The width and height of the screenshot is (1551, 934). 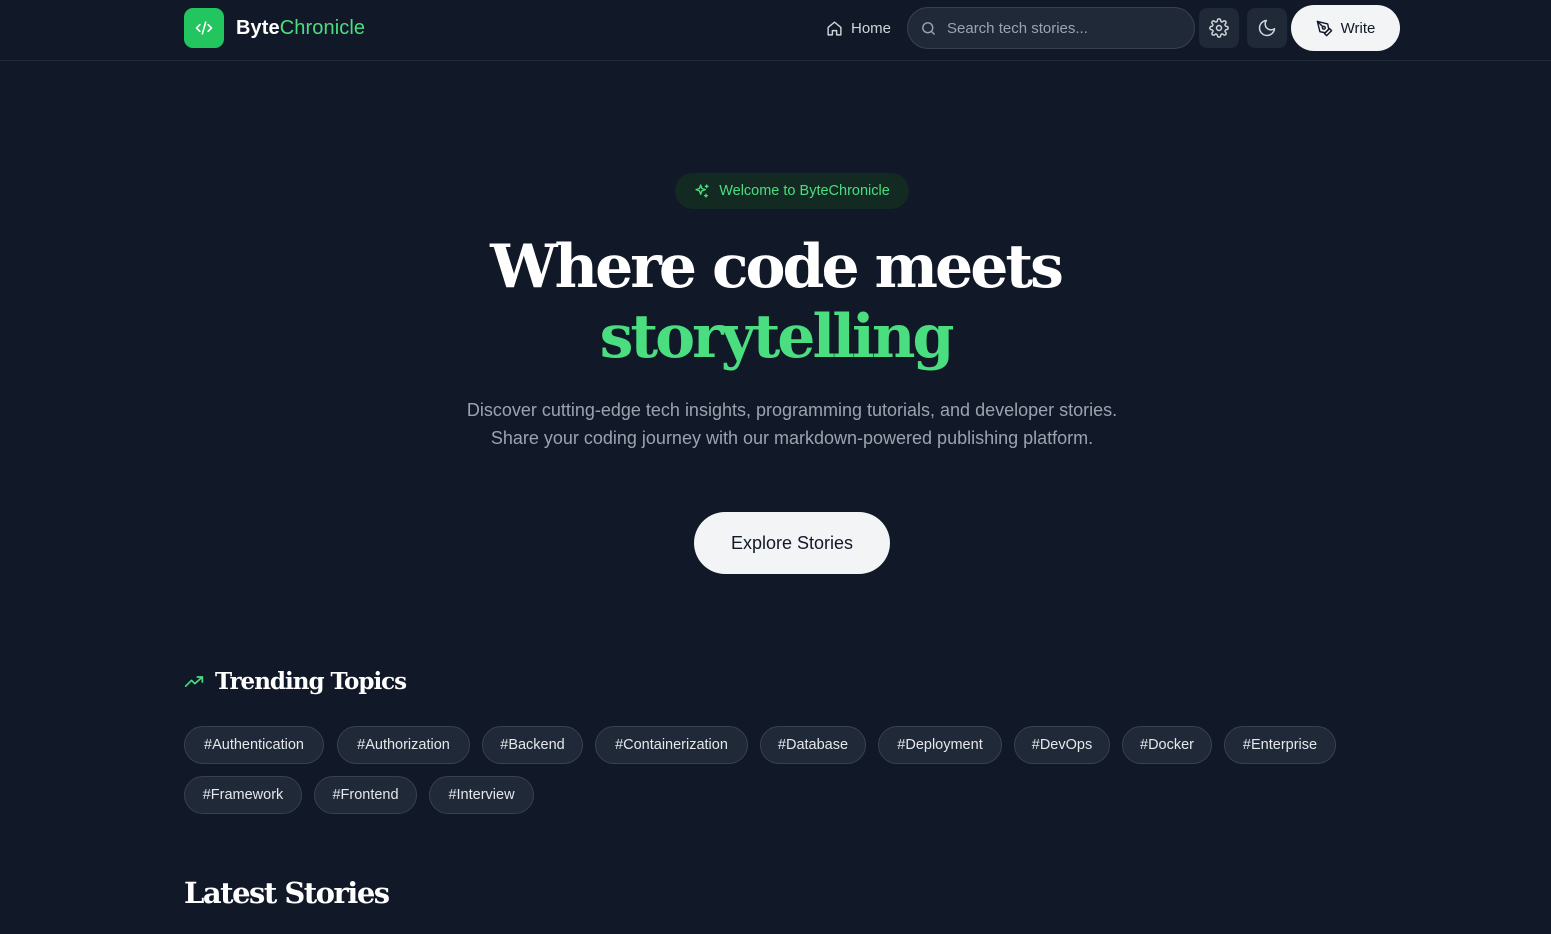 I want to click on sparkles-icon, so click(x=702, y=191).